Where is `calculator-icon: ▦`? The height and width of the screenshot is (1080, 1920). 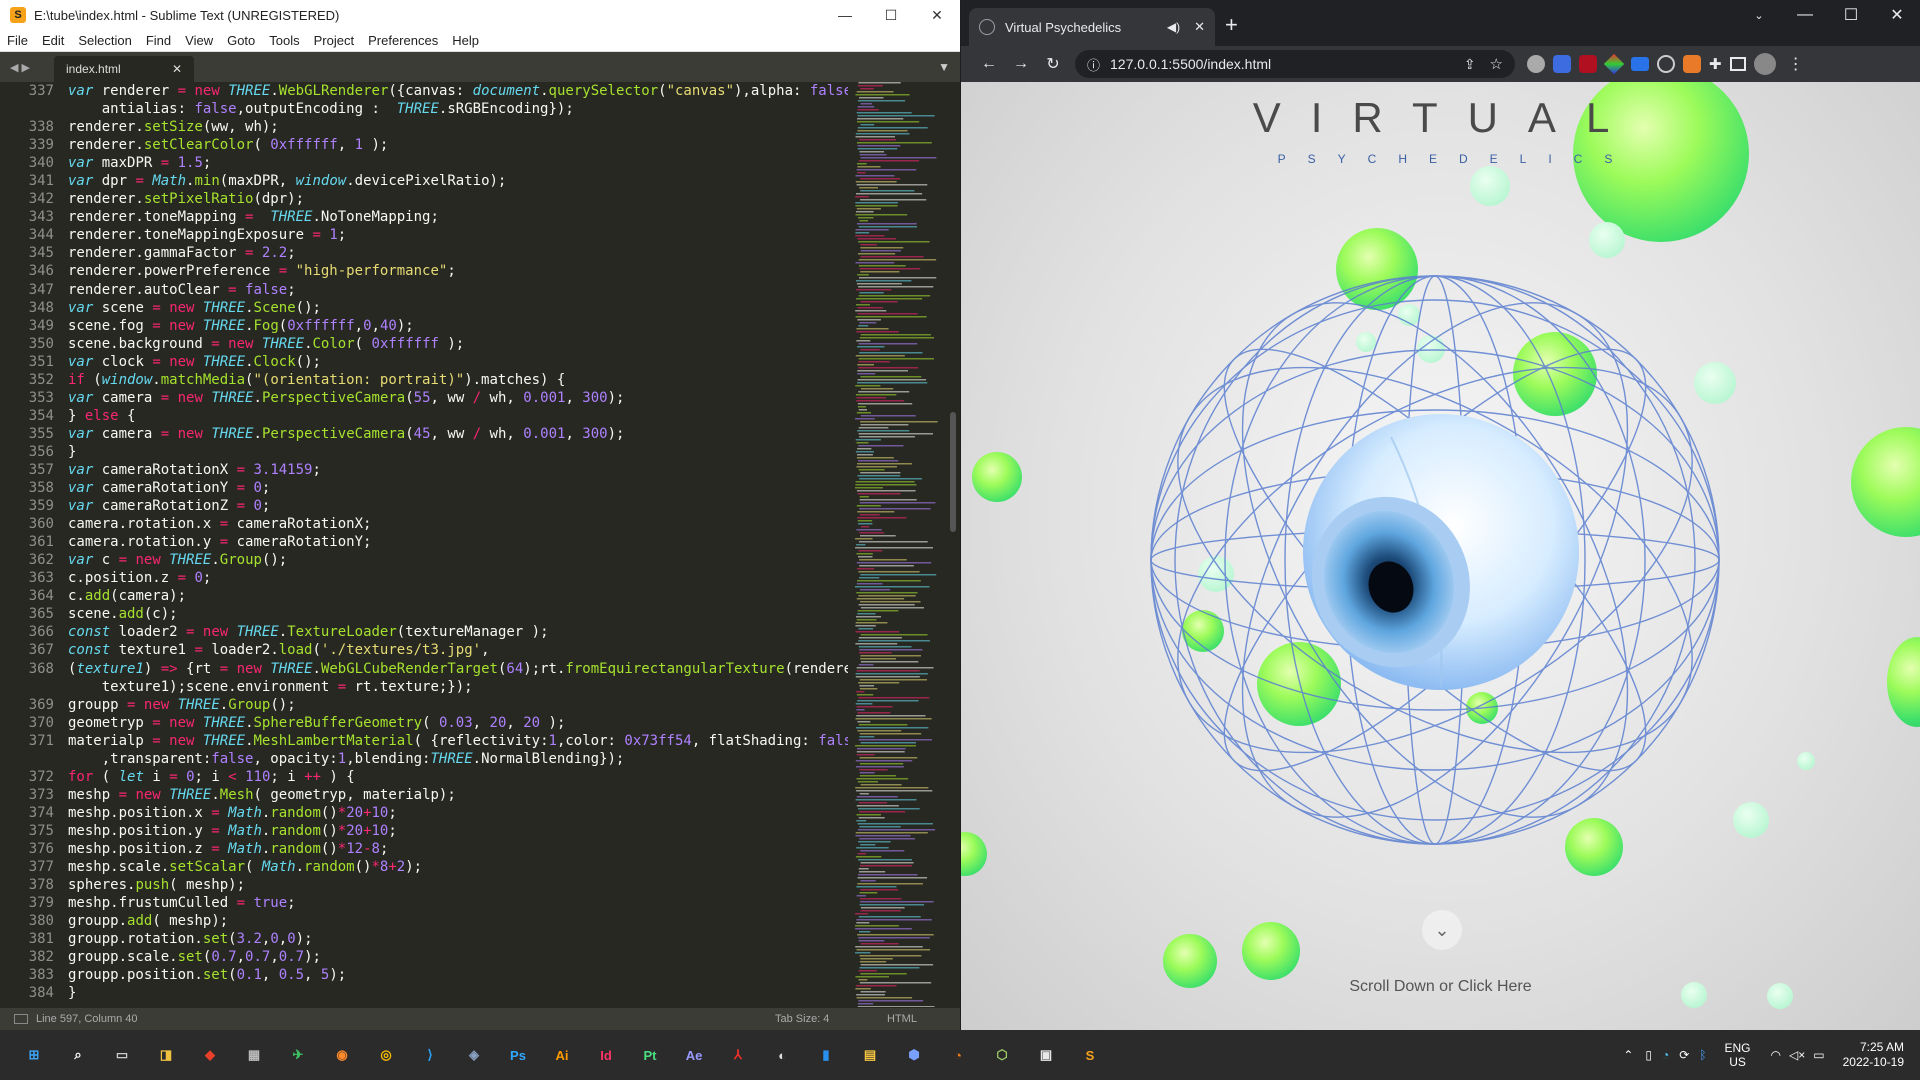
calculator-icon: ▦ is located at coordinates (254, 1055).